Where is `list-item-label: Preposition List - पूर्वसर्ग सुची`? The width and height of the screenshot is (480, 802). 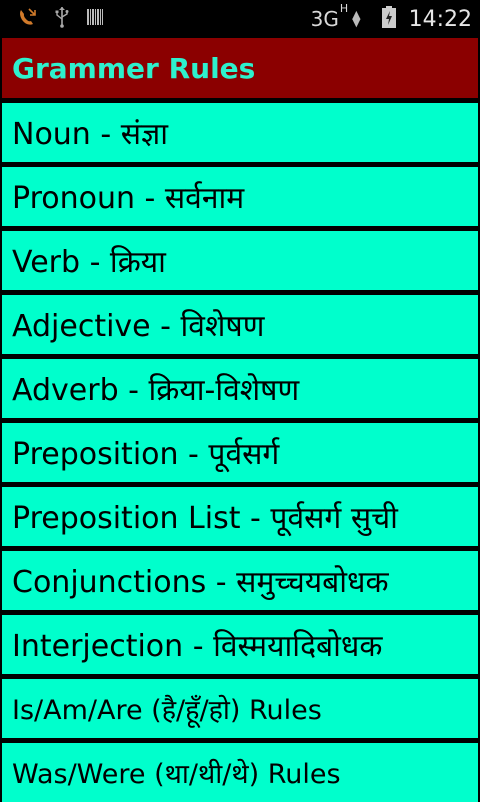
list-item-label: Preposition List - पूर्वसर्ग सुची is located at coordinates (205, 518).